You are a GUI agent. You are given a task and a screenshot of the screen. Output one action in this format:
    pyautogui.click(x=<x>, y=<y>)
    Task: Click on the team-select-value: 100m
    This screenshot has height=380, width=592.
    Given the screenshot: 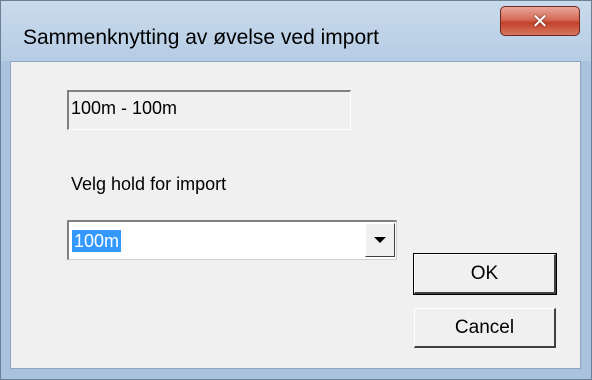 What is the action you would take?
    pyautogui.click(x=97, y=241)
    